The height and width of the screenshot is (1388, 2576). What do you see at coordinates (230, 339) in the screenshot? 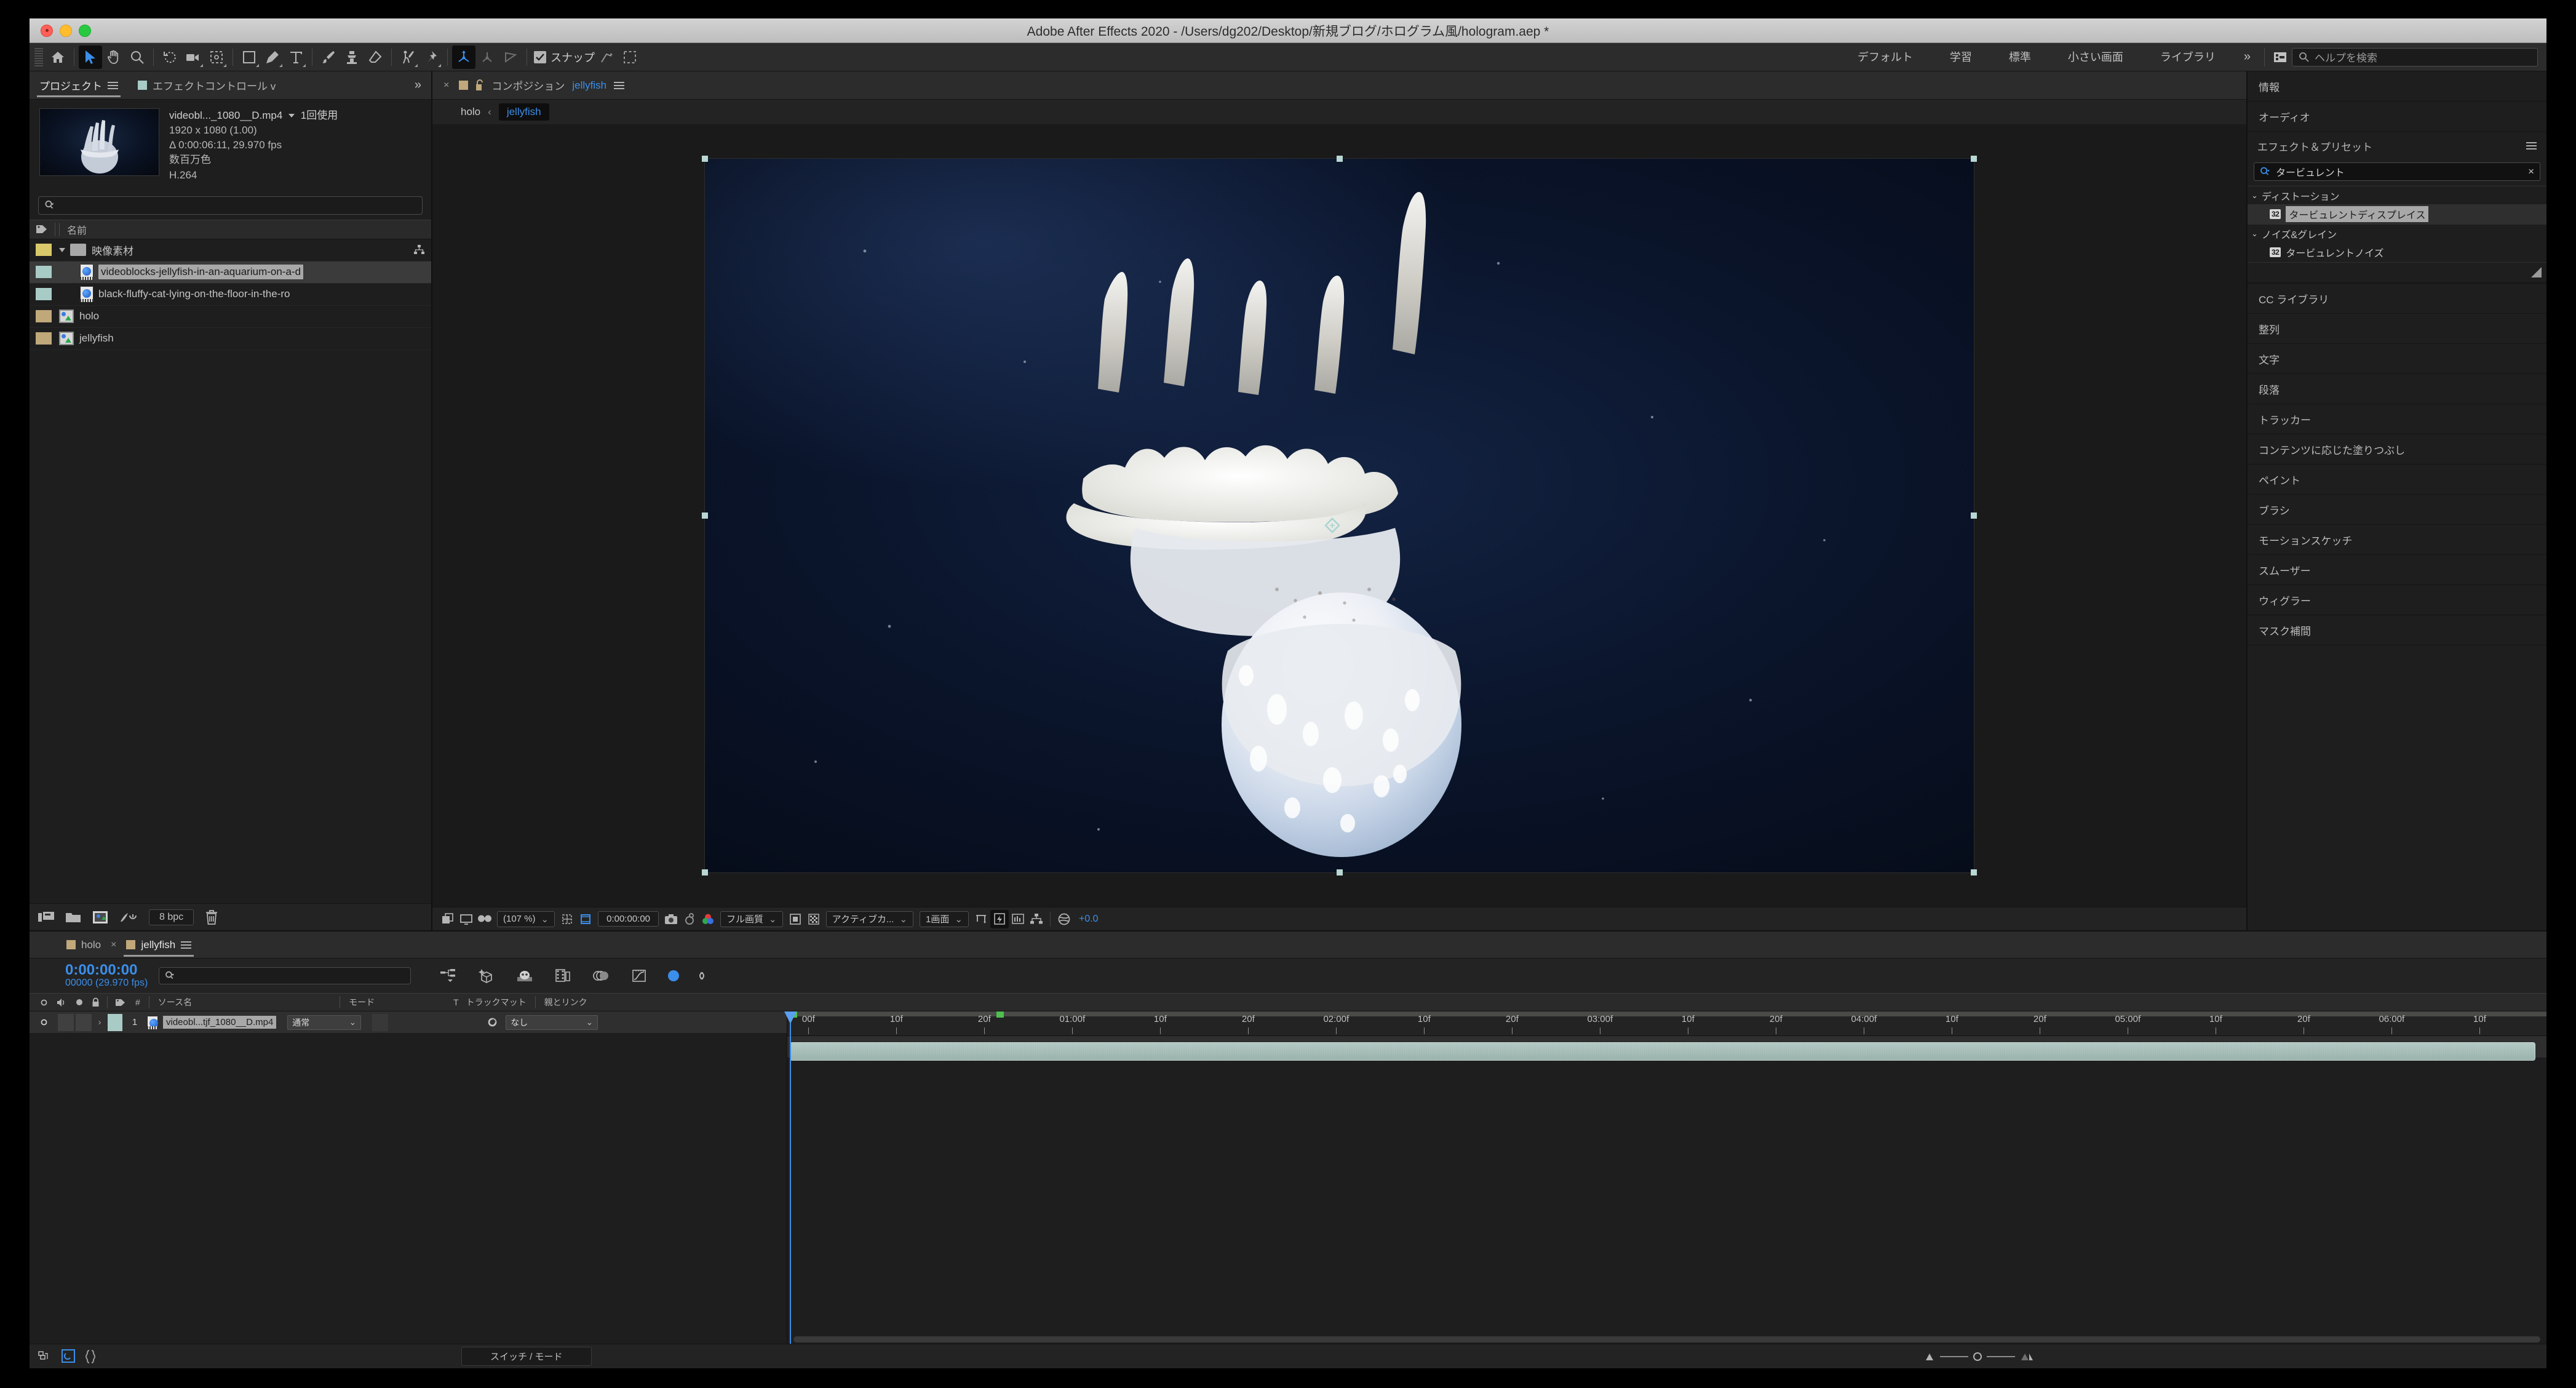
I see `list-item: jellyfish` at bounding box center [230, 339].